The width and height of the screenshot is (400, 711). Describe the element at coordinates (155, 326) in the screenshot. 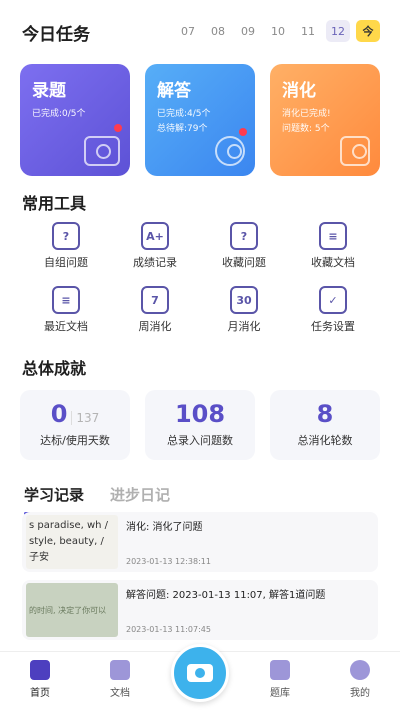

I see `tool-label: 周消化` at that location.